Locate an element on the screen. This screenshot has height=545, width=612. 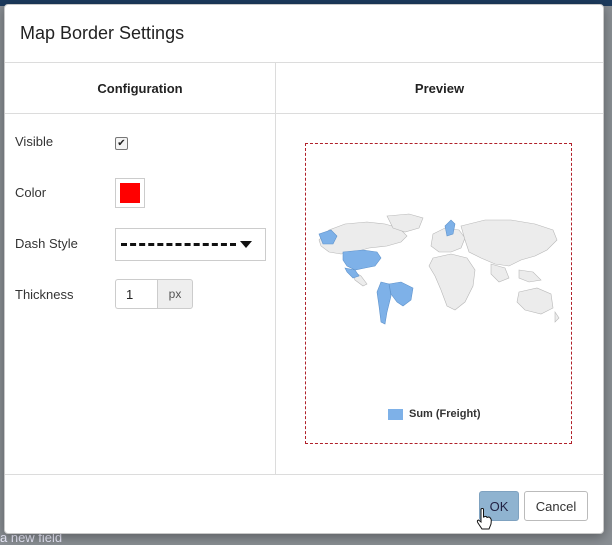
caret-down-icon is located at coordinates (246, 244).